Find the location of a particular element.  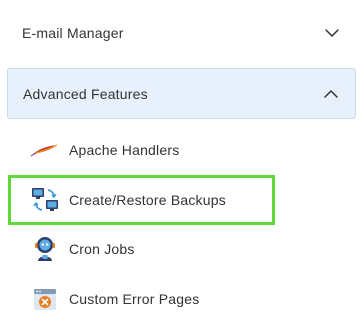

menu-item-apache-handlers: Apache Handlers is located at coordinates (104, 150).